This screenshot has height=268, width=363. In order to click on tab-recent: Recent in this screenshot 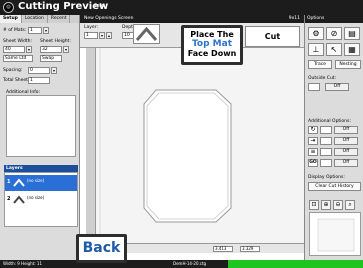, I will do `click(59, 19)`.